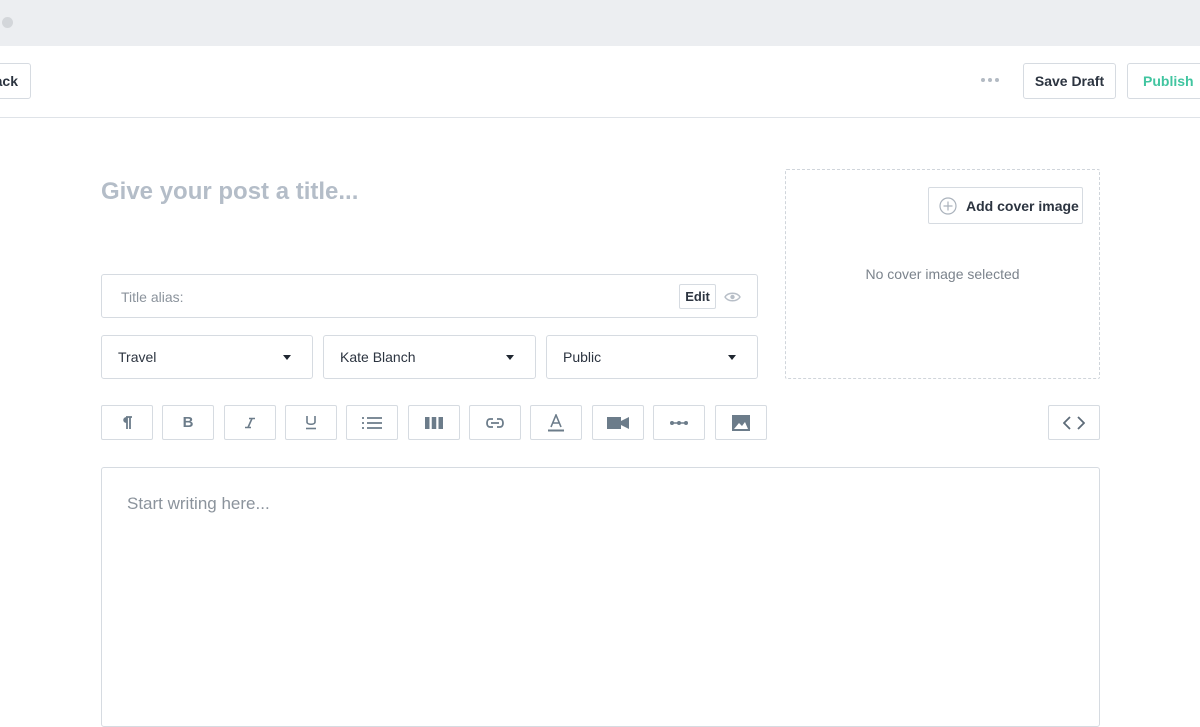  Describe the element at coordinates (697, 296) in the screenshot. I see `alias-edit-button: Edit` at that location.